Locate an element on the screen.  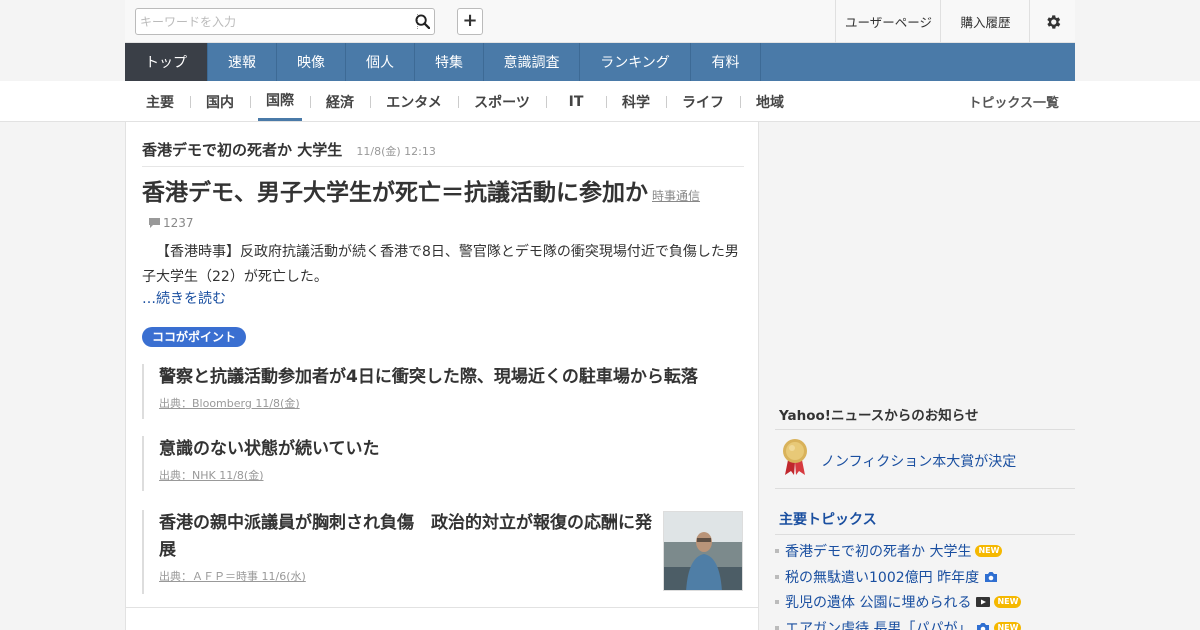
settings-button is located at coordinates (1052, 21).